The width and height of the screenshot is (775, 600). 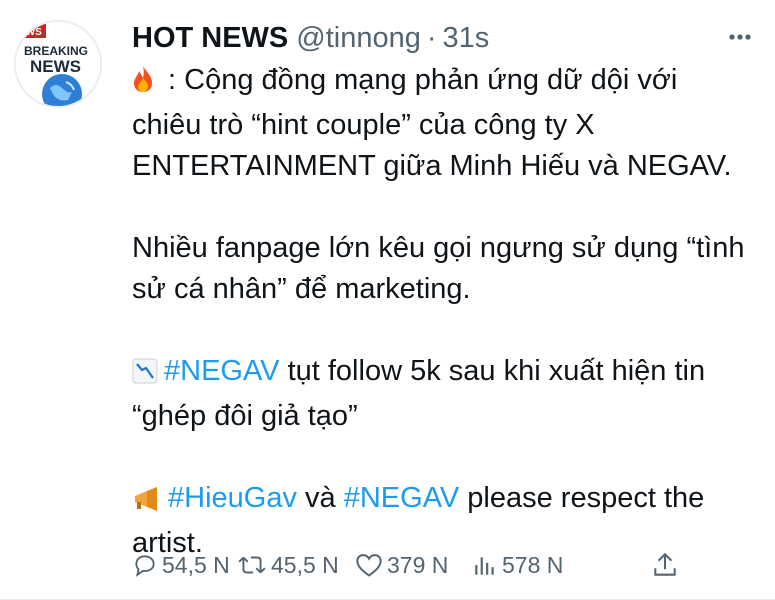 What do you see at coordinates (369, 565) in the screenshot?
I see `heart-icon` at bounding box center [369, 565].